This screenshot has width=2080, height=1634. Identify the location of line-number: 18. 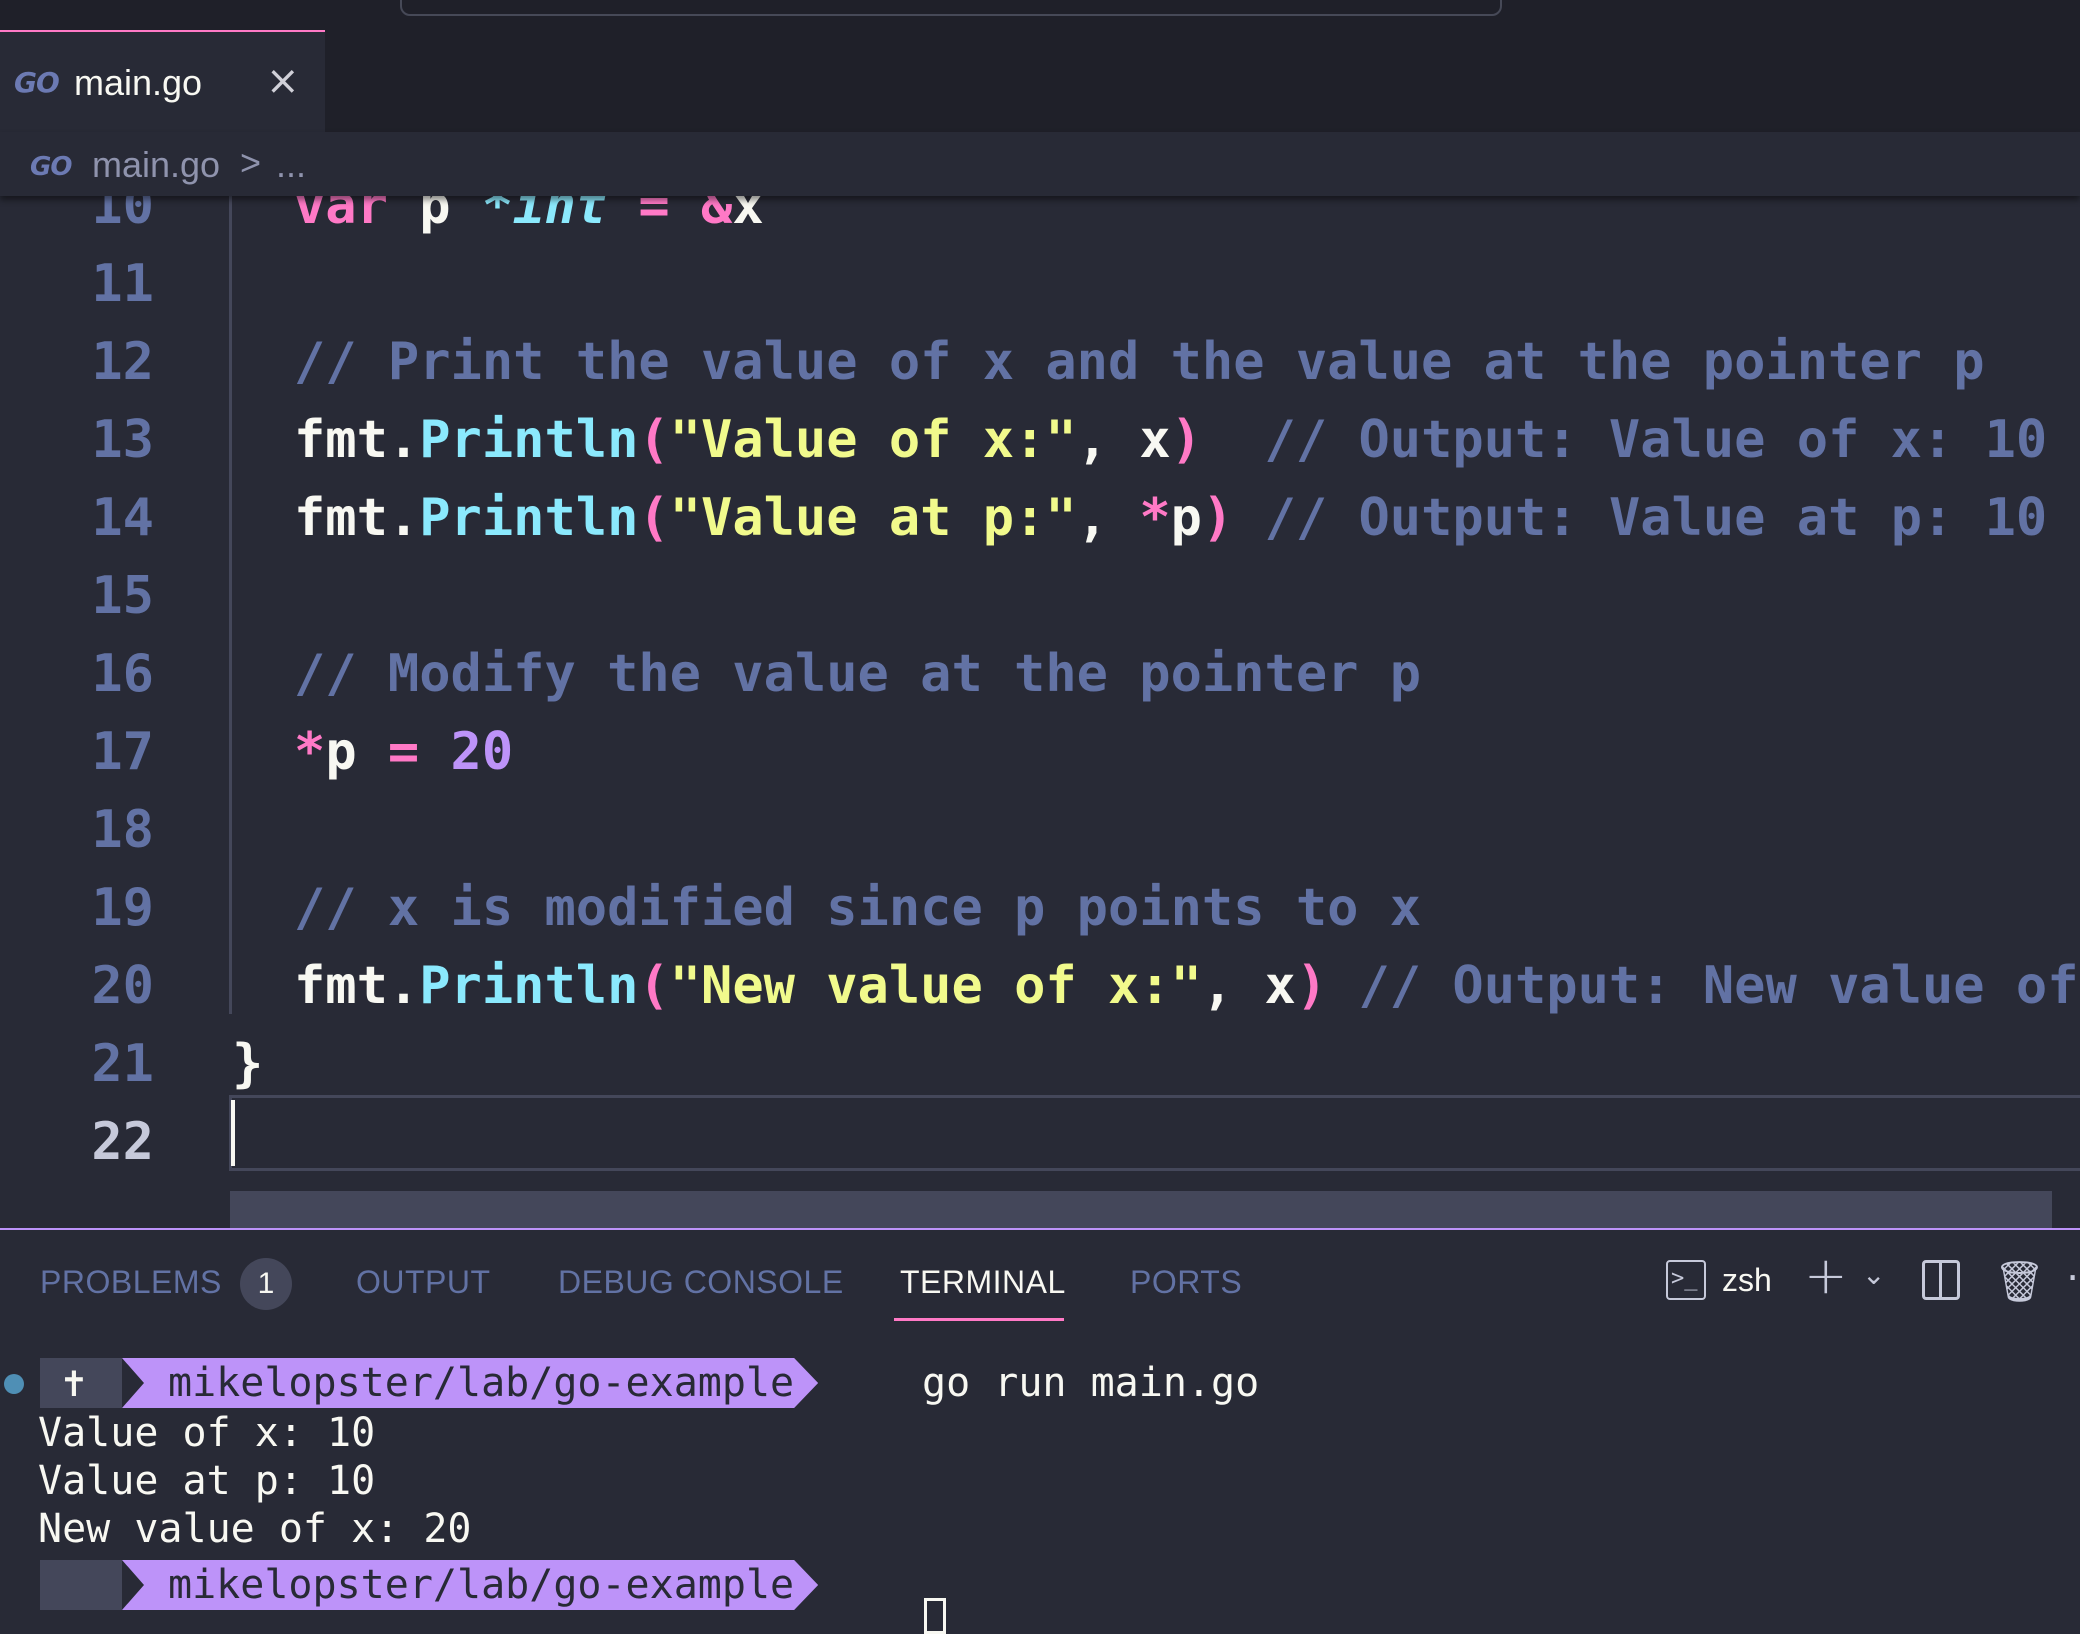
(122, 830).